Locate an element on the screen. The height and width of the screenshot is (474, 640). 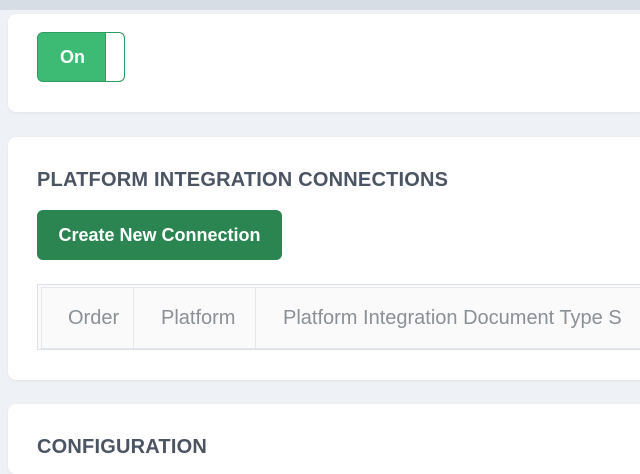
column-header-platform: Platform is located at coordinates (195, 318).